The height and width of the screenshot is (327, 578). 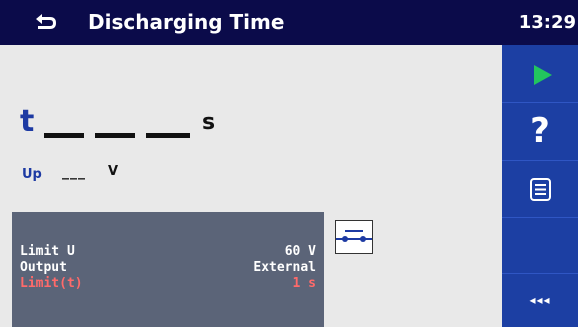 What do you see at coordinates (186, 22) in the screenshot?
I see `page-title: Discharging Time` at bounding box center [186, 22].